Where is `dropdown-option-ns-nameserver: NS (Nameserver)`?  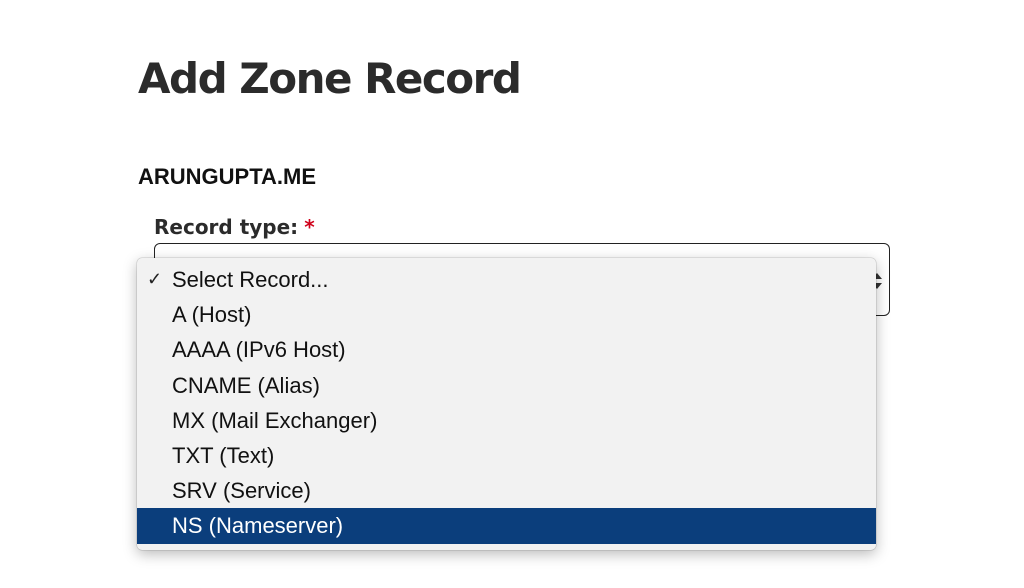
dropdown-option-ns-nameserver: NS (Nameserver) is located at coordinates (506, 526).